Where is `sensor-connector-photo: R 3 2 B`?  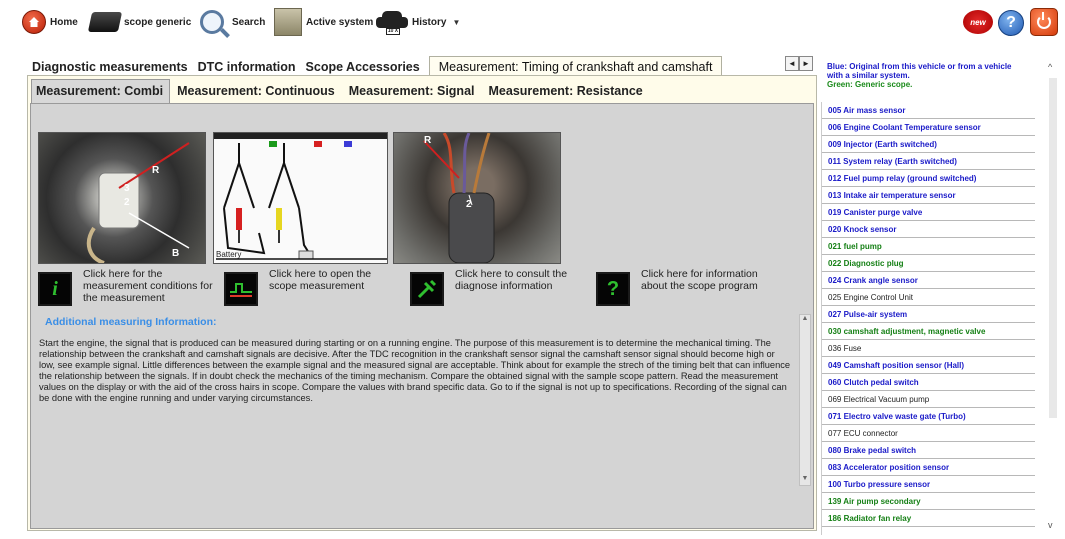 sensor-connector-photo: R 3 2 B is located at coordinates (122, 198).